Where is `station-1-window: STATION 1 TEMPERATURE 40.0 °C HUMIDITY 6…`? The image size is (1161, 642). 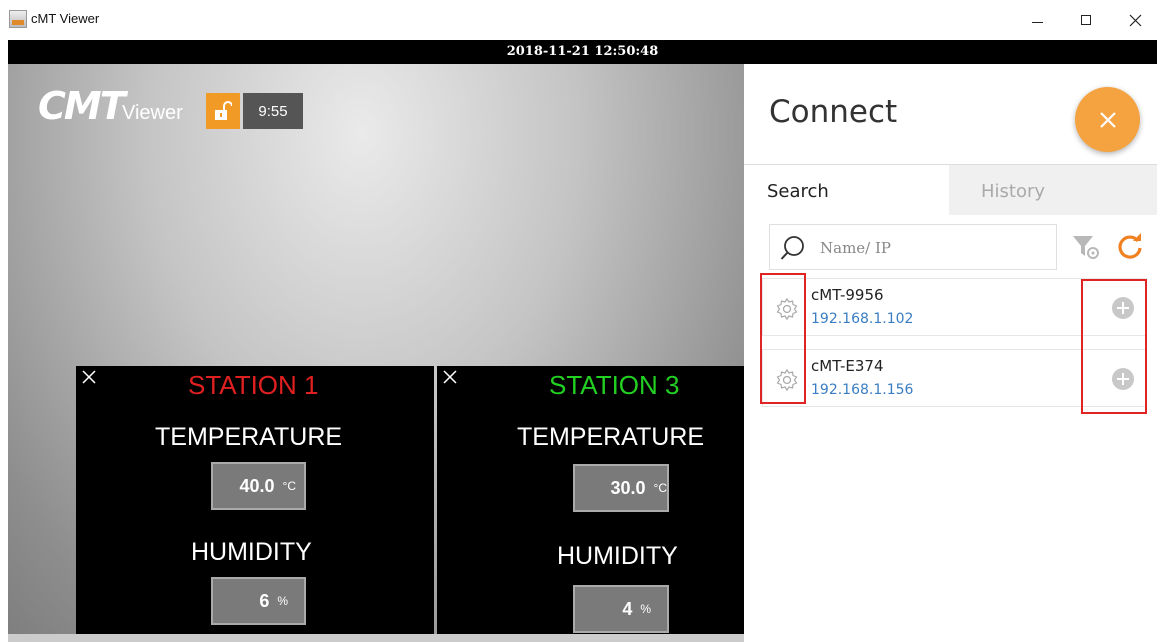
station-1-window: STATION 1 TEMPERATURE 40.0 °C HUMIDITY 6… is located at coordinates (255, 504).